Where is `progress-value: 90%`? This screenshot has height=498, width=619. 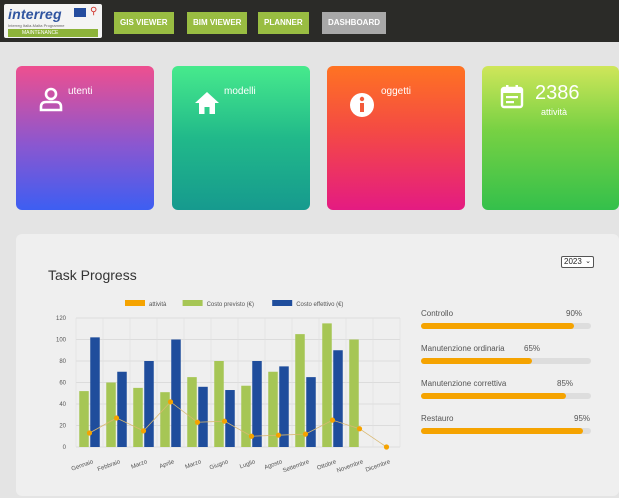
progress-value: 90% is located at coordinates (574, 313).